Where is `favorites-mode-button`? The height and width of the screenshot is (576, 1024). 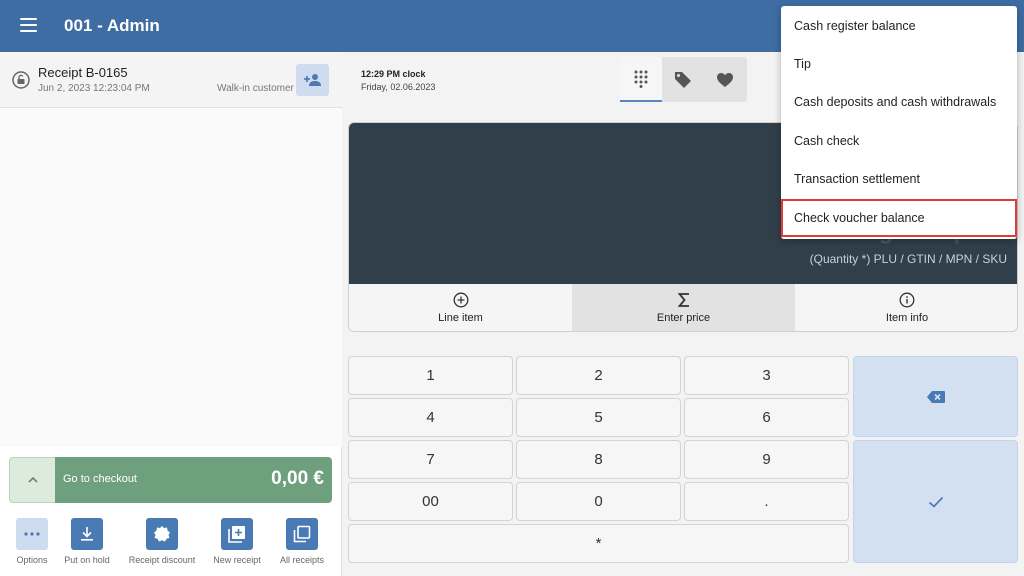
favorites-mode-button is located at coordinates (725, 79).